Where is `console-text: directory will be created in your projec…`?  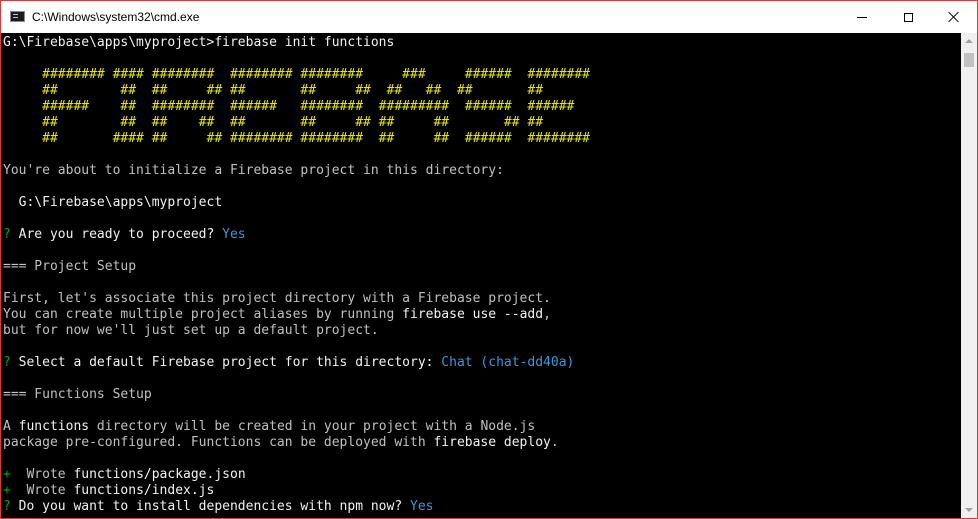
console-text: directory will be created in your projec… is located at coordinates (312, 426).